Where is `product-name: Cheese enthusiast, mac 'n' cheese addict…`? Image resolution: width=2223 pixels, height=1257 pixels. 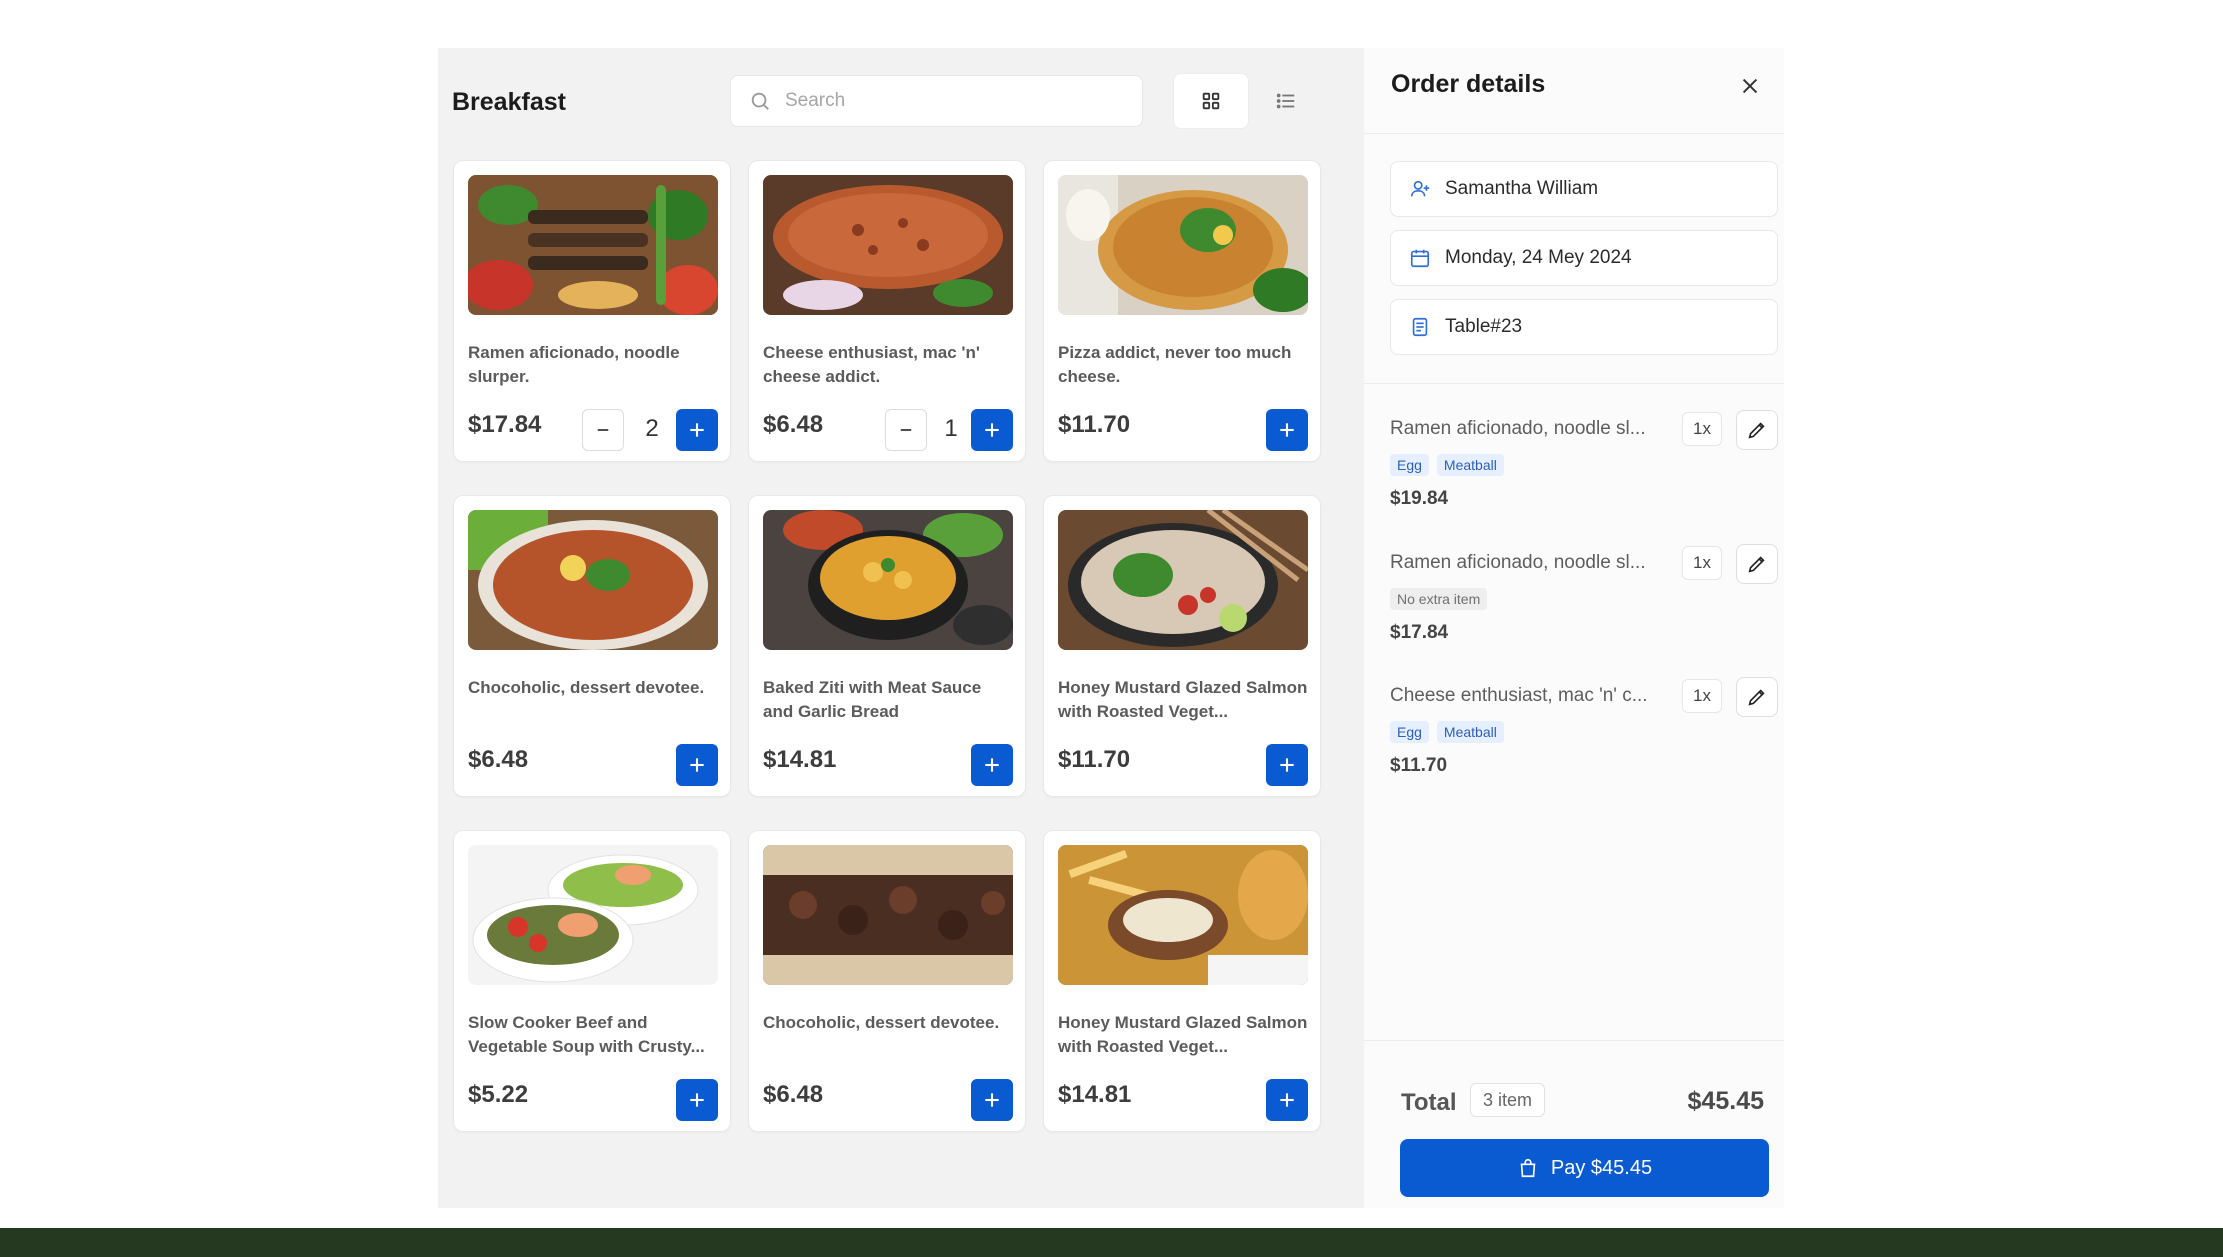 product-name: Cheese enthusiast, mac 'n' cheese addict… is located at coordinates (871, 364).